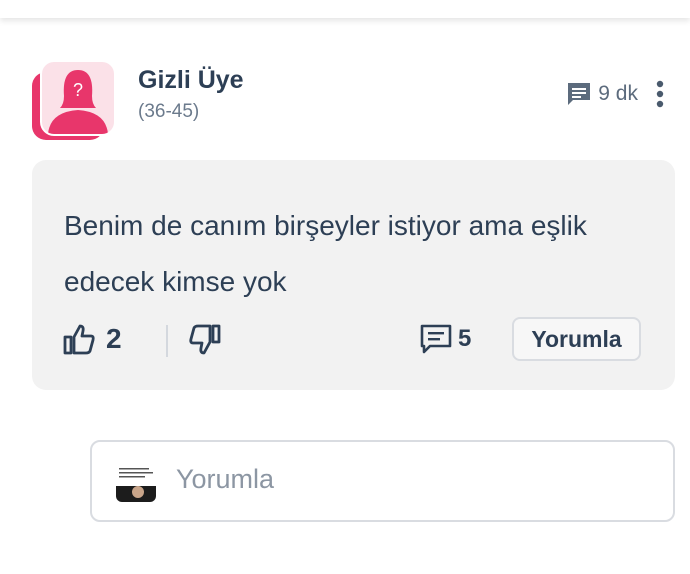 This screenshot has width=690, height=574. Describe the element at coordinates (345, 9) in the screenshot. I see `top-bar-shadow` at that location.